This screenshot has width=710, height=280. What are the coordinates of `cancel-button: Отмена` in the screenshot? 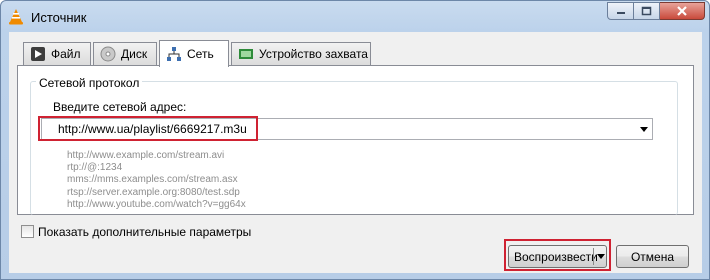 It's located at (652, 256).